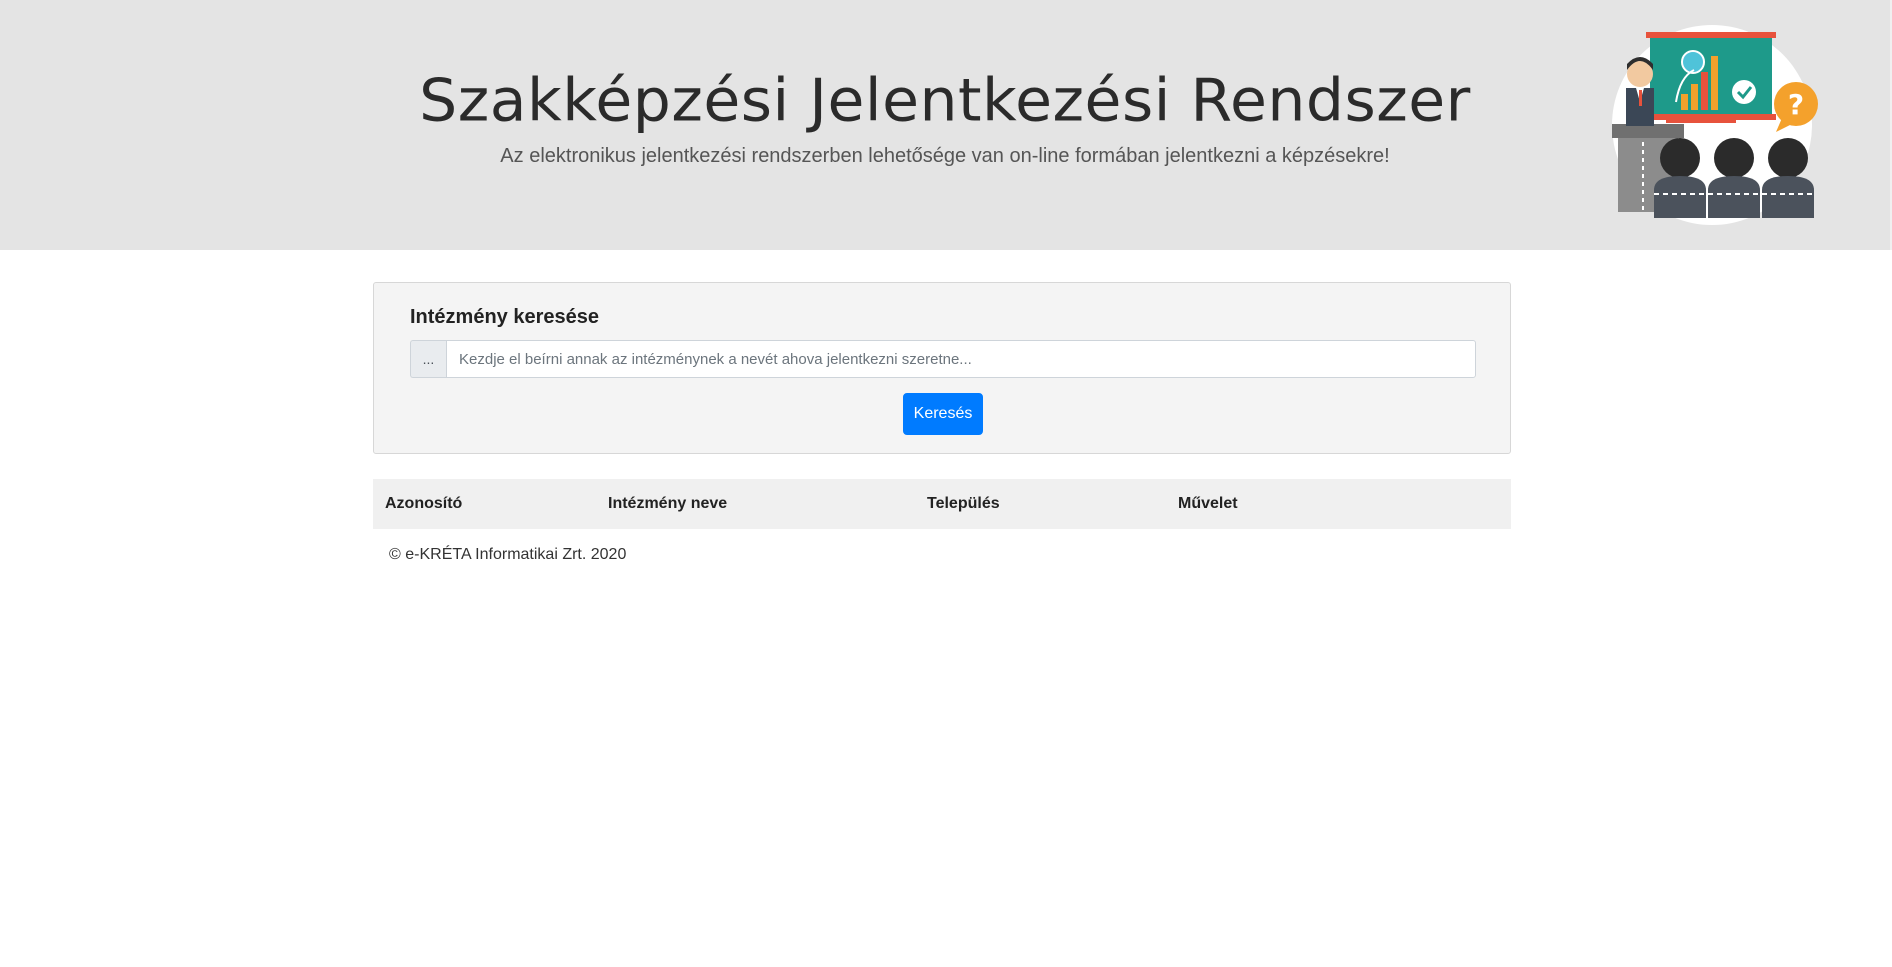  What do you see at coordinates (961, 359) in the screenshot?
I see `institution-search-input` at bounding box center [961, 359].